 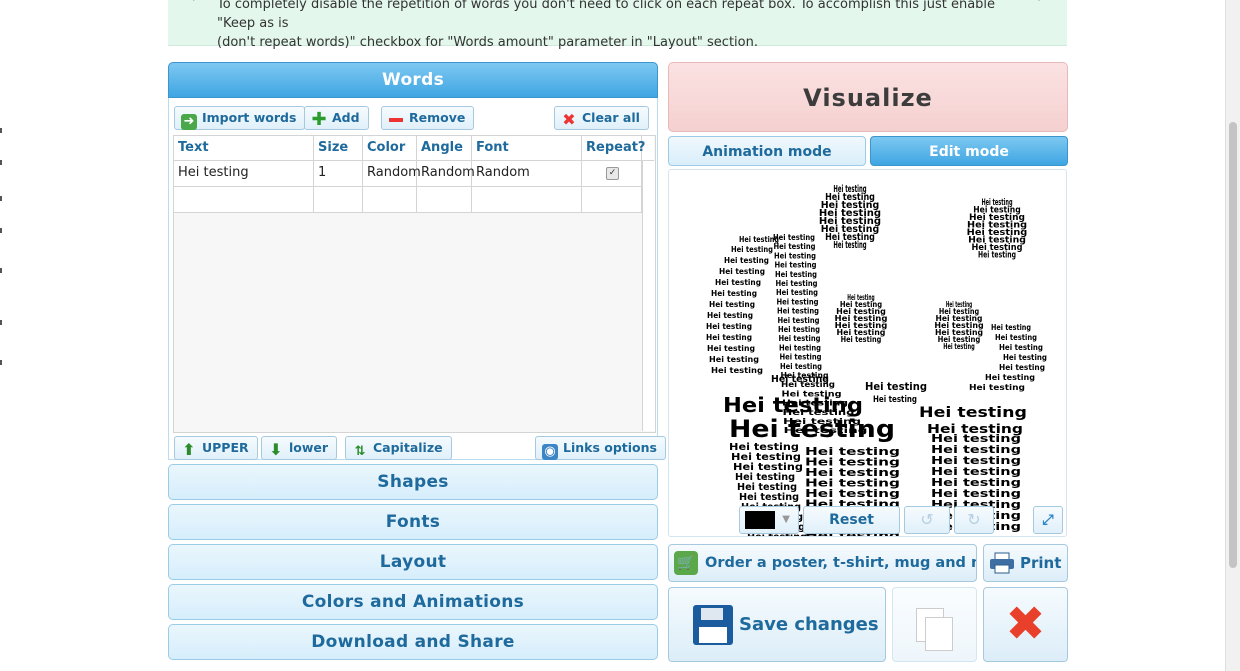 I want to click on print-button: Print, so click(x=1025, y=563).